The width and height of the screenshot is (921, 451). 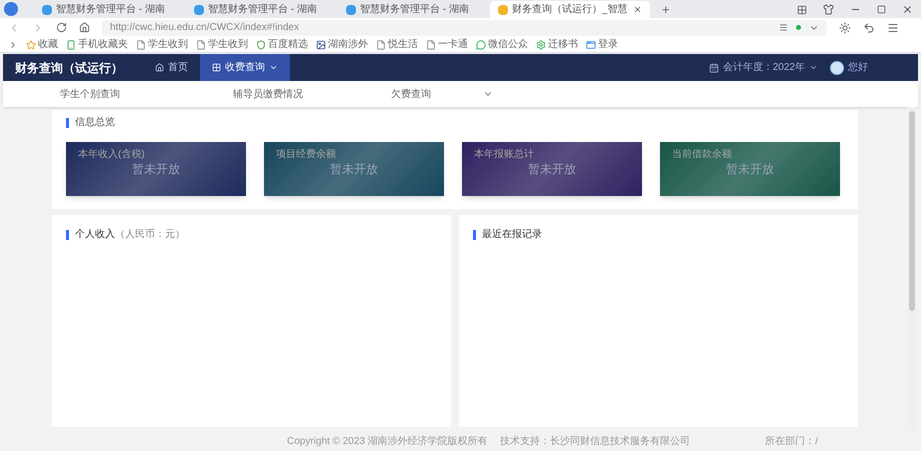 I want to click on calendar-icon, so click(x=713, y=67).